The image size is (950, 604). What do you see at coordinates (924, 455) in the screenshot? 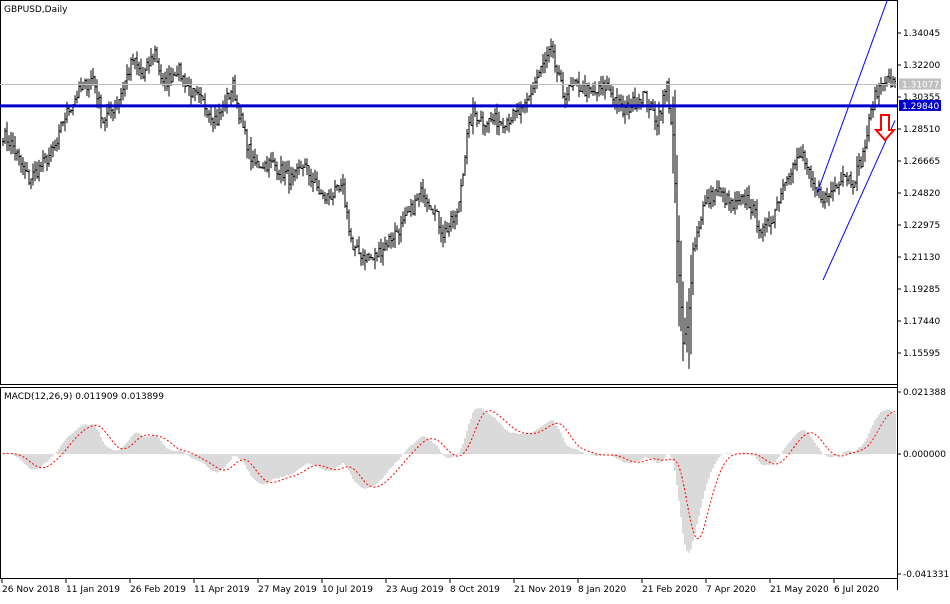
I see `macd-tick-label: 0.000000` at bounding box center [924, 455].